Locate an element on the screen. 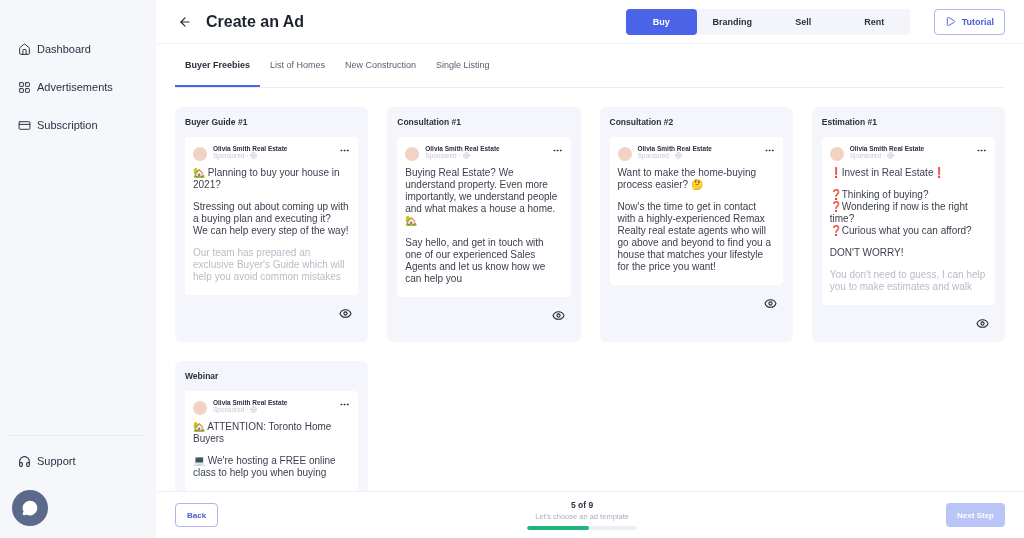 Image resolution: width=1024 pixels, height=538 pixels. support-link: Support is located at coordinates (87, 461).